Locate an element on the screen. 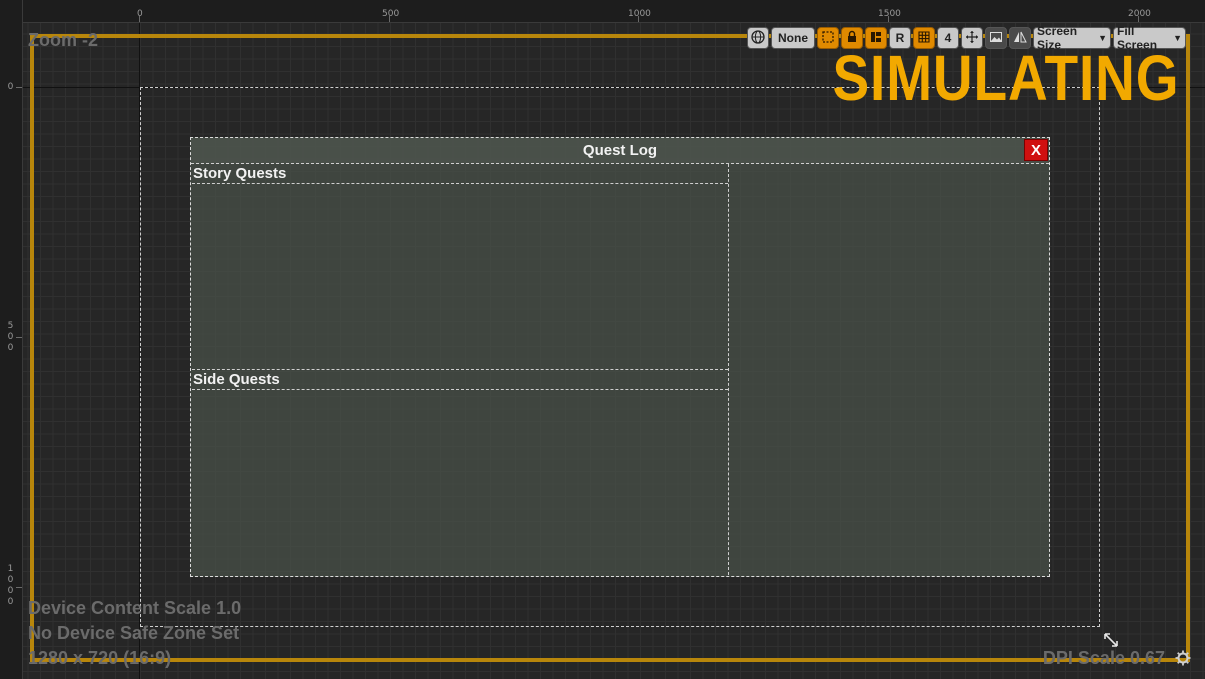  fill-screen-dropdown: Fill Screen ▼ is located at coordinates (1149, 38).